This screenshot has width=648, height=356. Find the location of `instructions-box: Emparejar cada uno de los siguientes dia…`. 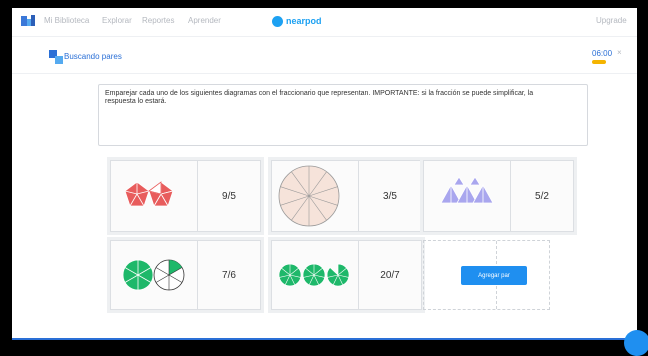

instructions-box: Emparejar cada uno de los siguientes dia… is located at coordinates (343, 115).